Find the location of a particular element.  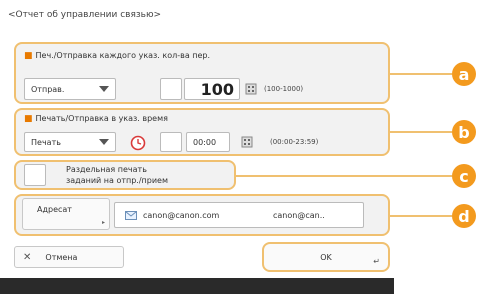

send-mode-value: Отправ. is located at coordinates (48, 89).